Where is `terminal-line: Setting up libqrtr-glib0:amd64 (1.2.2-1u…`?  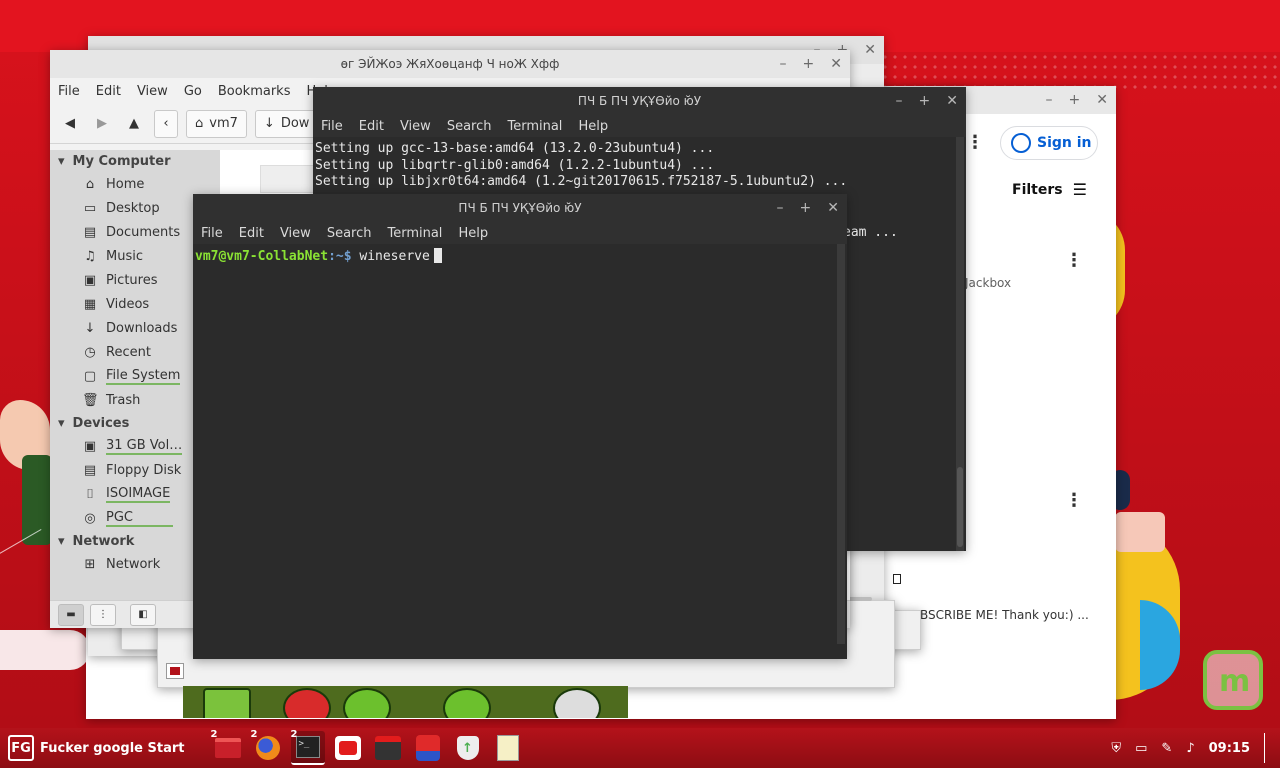 terminal-line: Setting up libqrtr-glib0:amd64 (1.2.2-1u… is located at coordinates (515, 165).